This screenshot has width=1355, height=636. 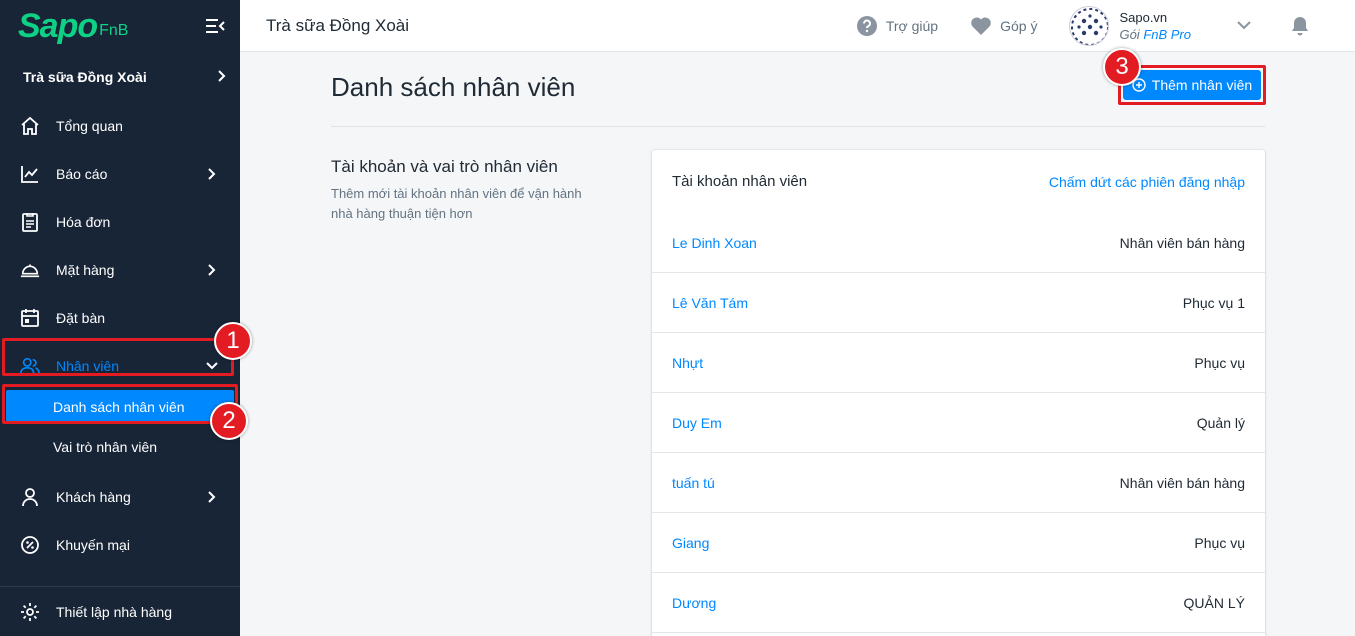 What do you see at coordinates (30, 497) in the screenshot?
I see `user-icon` at bounding box center [30, 497].